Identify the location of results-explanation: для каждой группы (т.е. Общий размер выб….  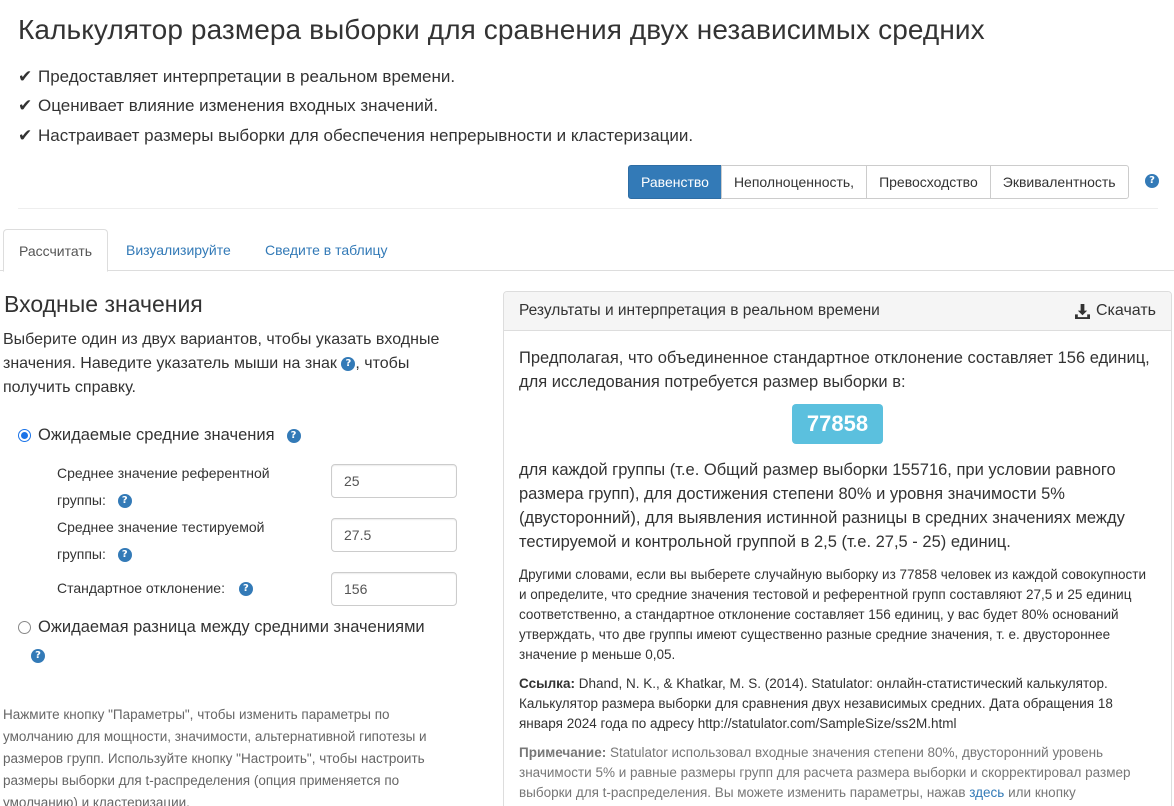
(822, 506).